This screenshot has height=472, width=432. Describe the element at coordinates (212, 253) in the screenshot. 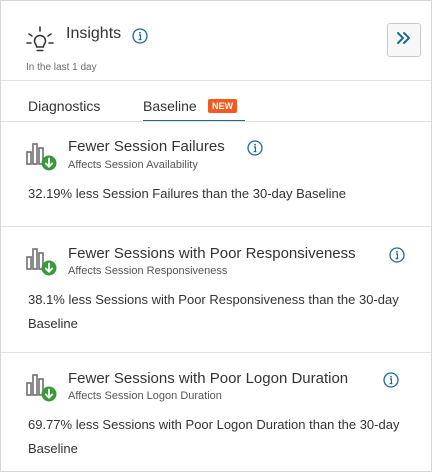

I see `insight-title: Fewer Sessions with Poor Responsiveness` at that location.